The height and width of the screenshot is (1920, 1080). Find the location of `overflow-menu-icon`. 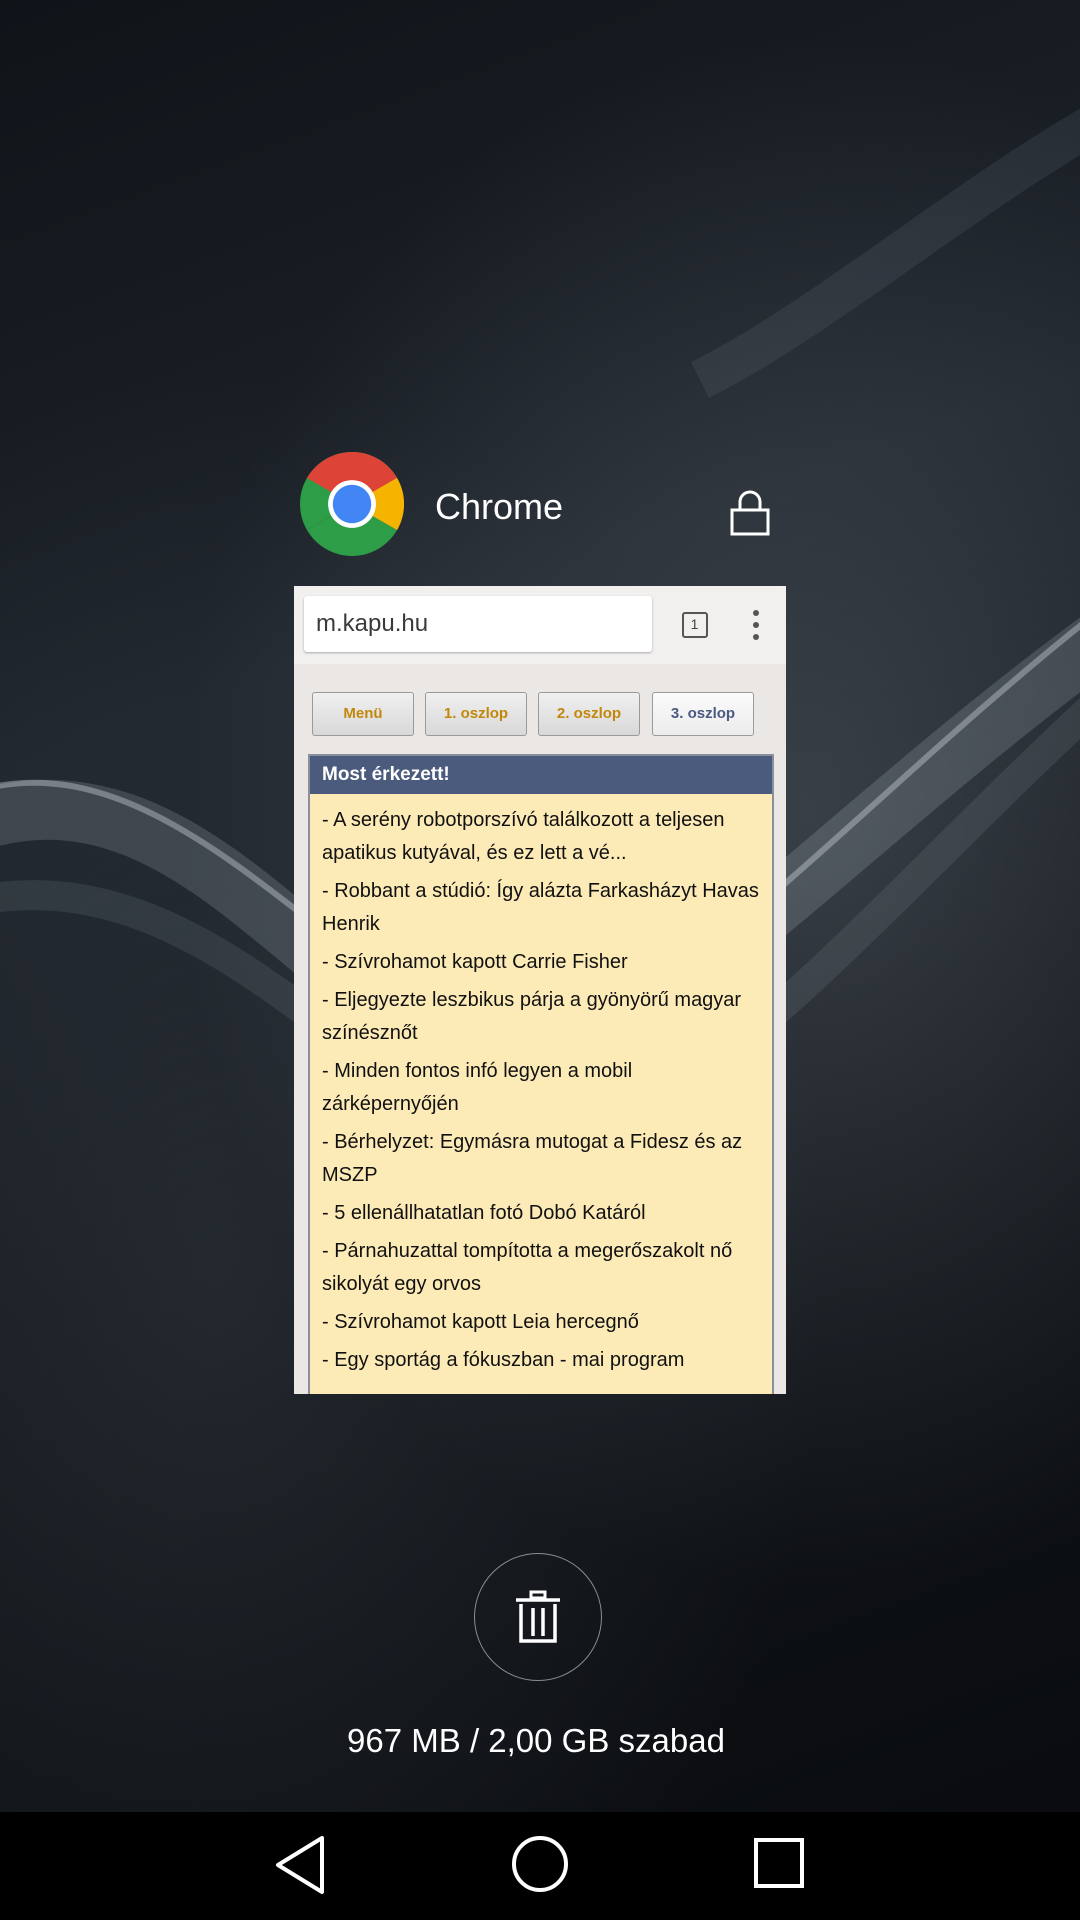

overflow-menu-icon is located at coordinates (756, 625).